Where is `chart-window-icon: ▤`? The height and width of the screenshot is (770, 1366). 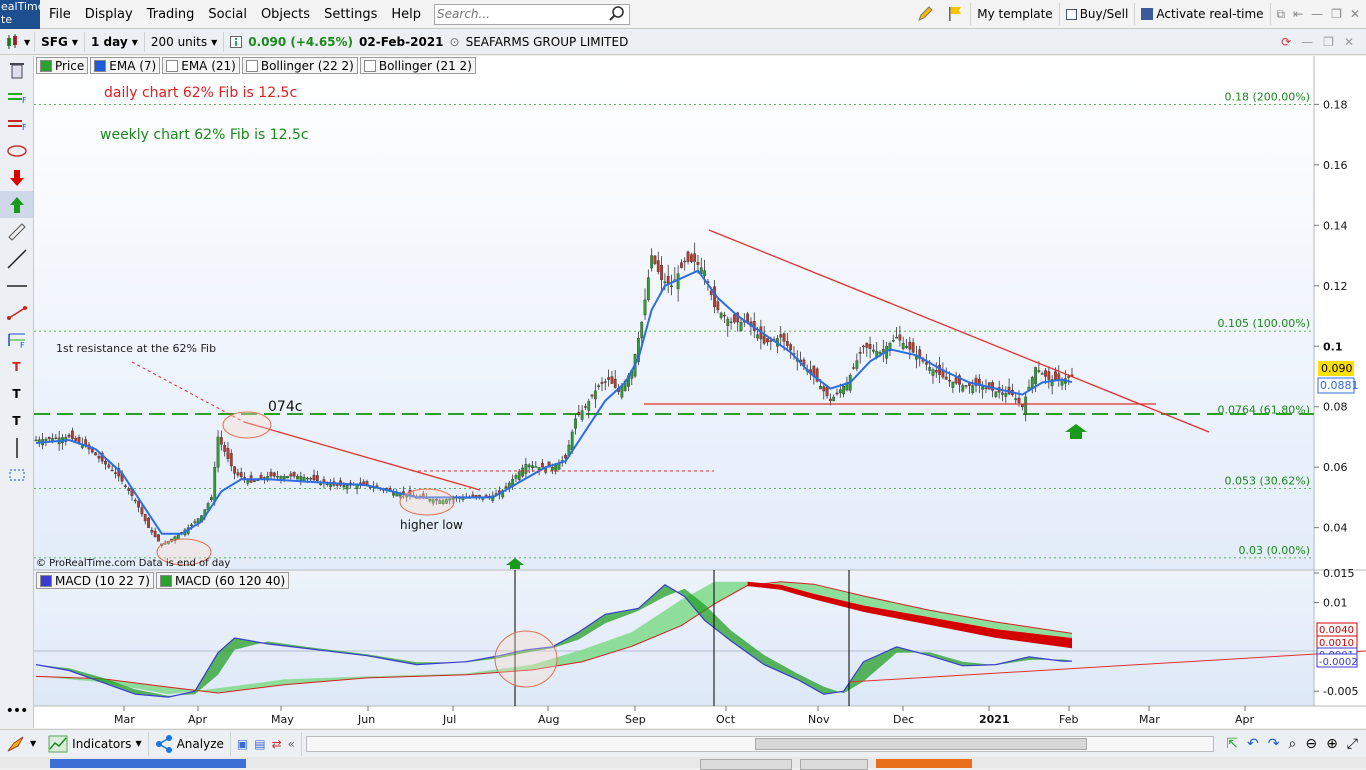
chart-window-icon: ▤ is located at coordinates (259, 744).